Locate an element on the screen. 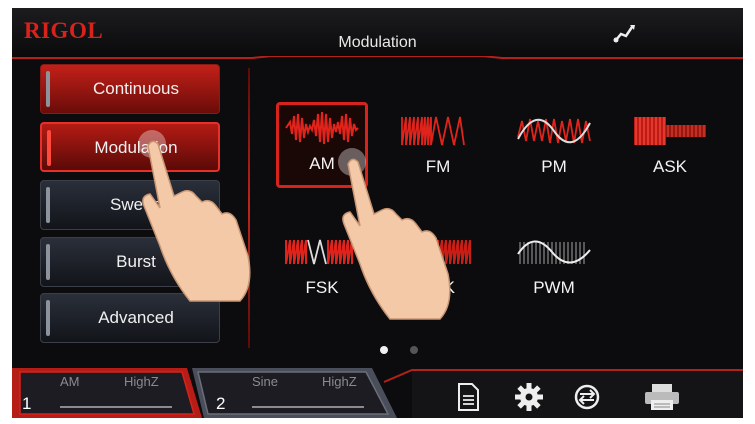 The width and height of the screenshot is (755, 424). file-icon is located at coordinates (468, 397).